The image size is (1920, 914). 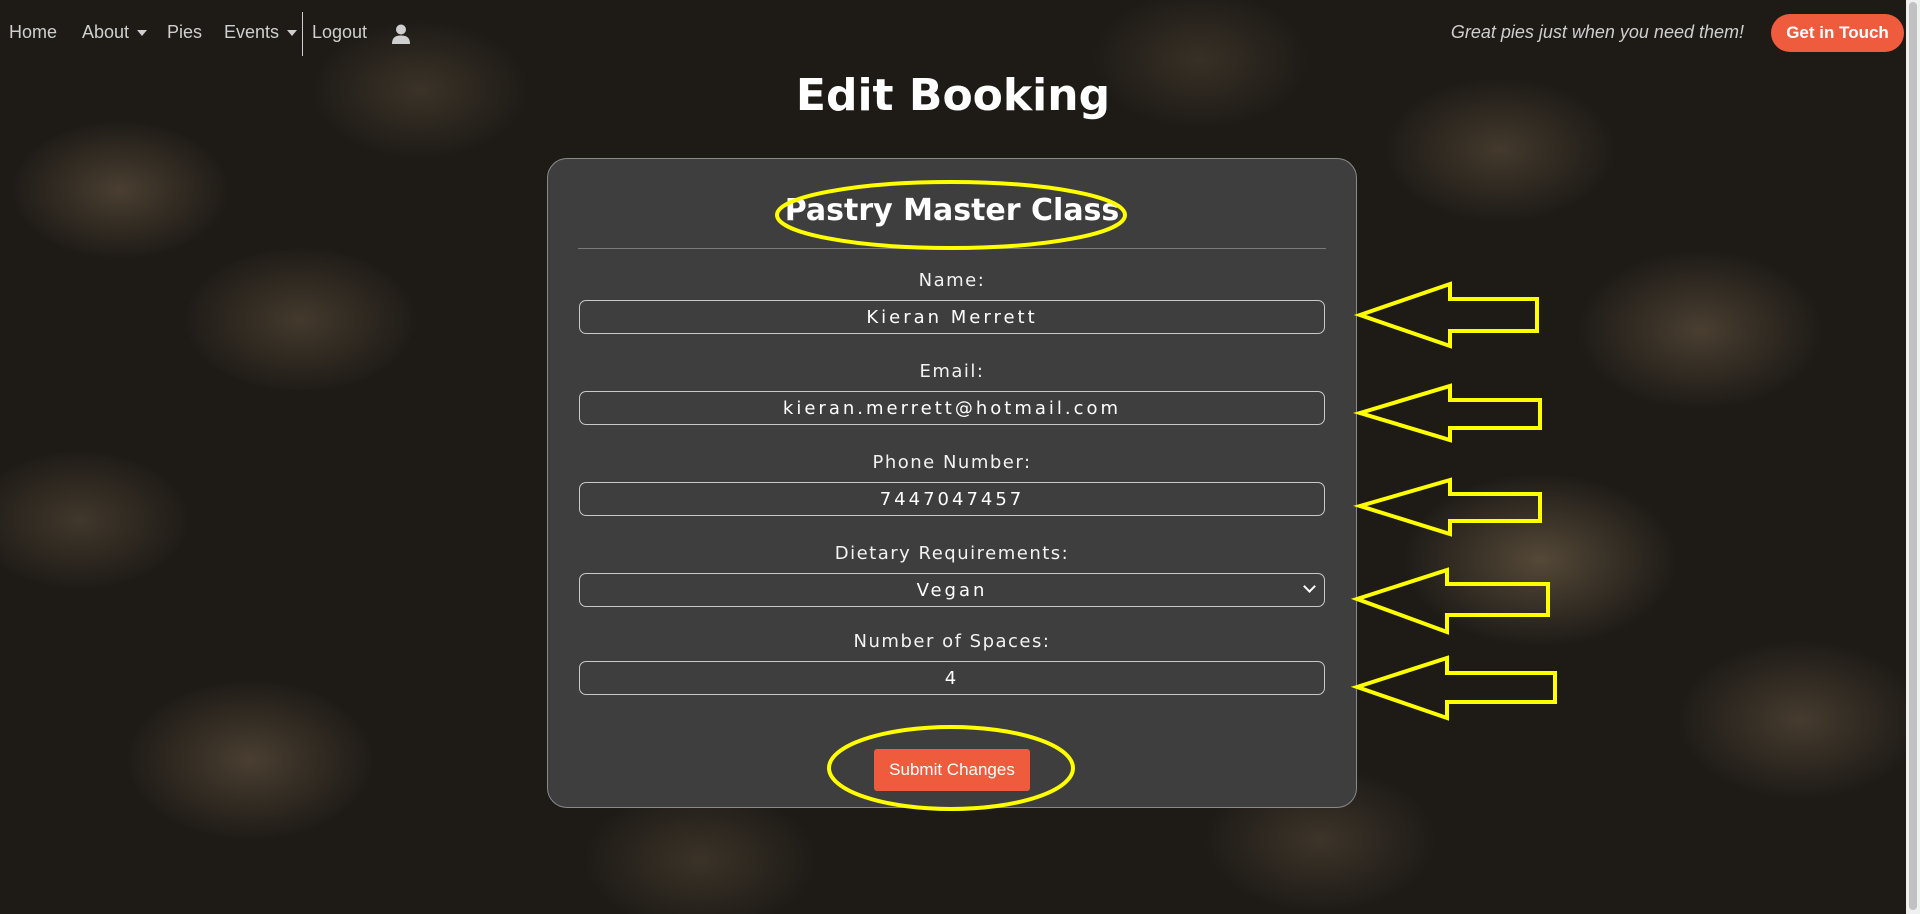 I want to click on dietary-selected-value: Vegan, so click(x=952, y=590).